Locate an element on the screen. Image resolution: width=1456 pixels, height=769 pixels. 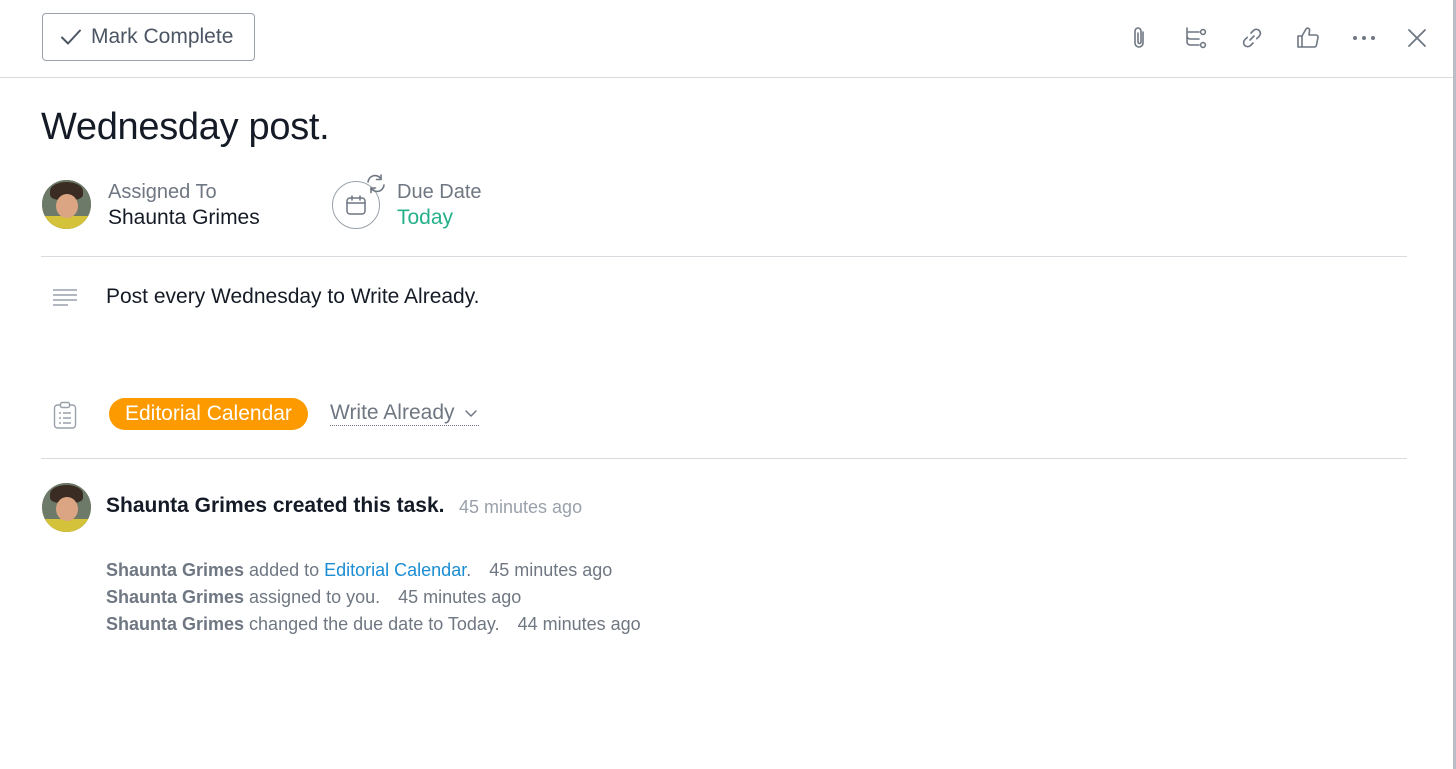
assignee-avatar is located at coordinates (66, 204).